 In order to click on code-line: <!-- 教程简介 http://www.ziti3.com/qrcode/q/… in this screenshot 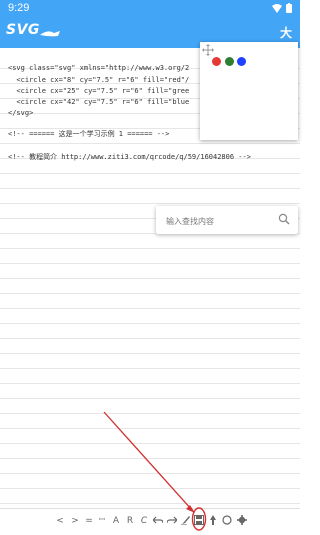, I will do `click(129, 157)`.